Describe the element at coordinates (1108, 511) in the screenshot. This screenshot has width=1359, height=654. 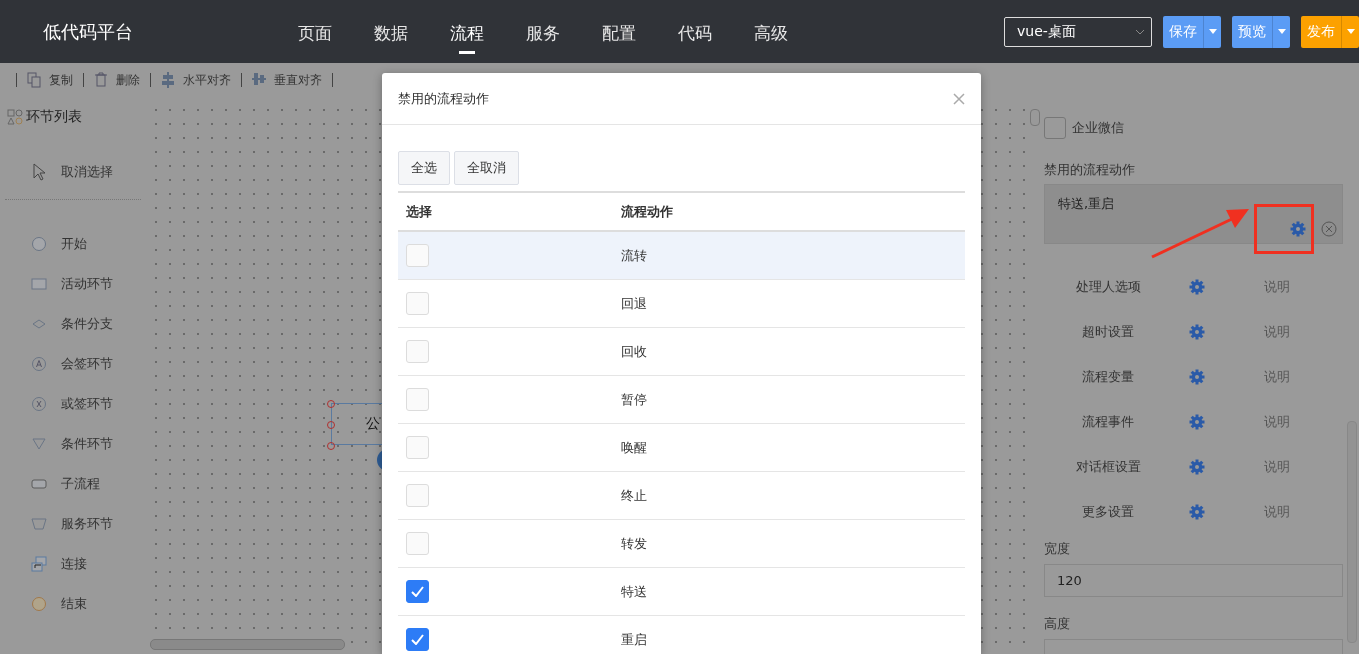
I see `setting-label: 更多设置` at that location.